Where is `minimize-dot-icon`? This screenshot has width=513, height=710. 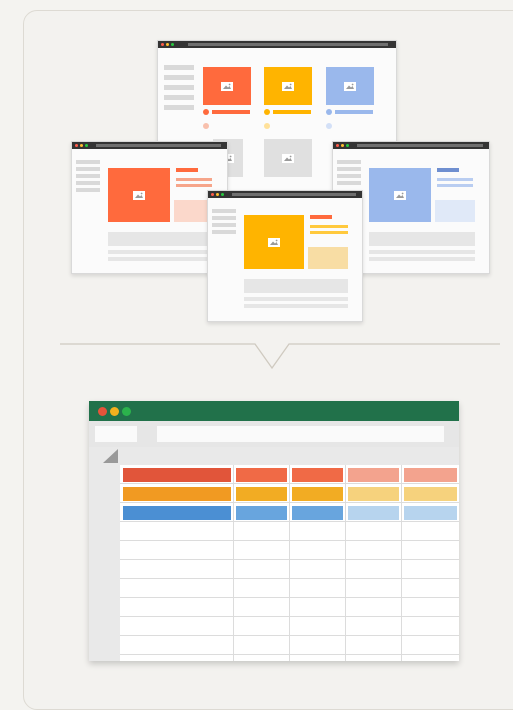
minimize-dot-icon is located at coordinates (114, 411).